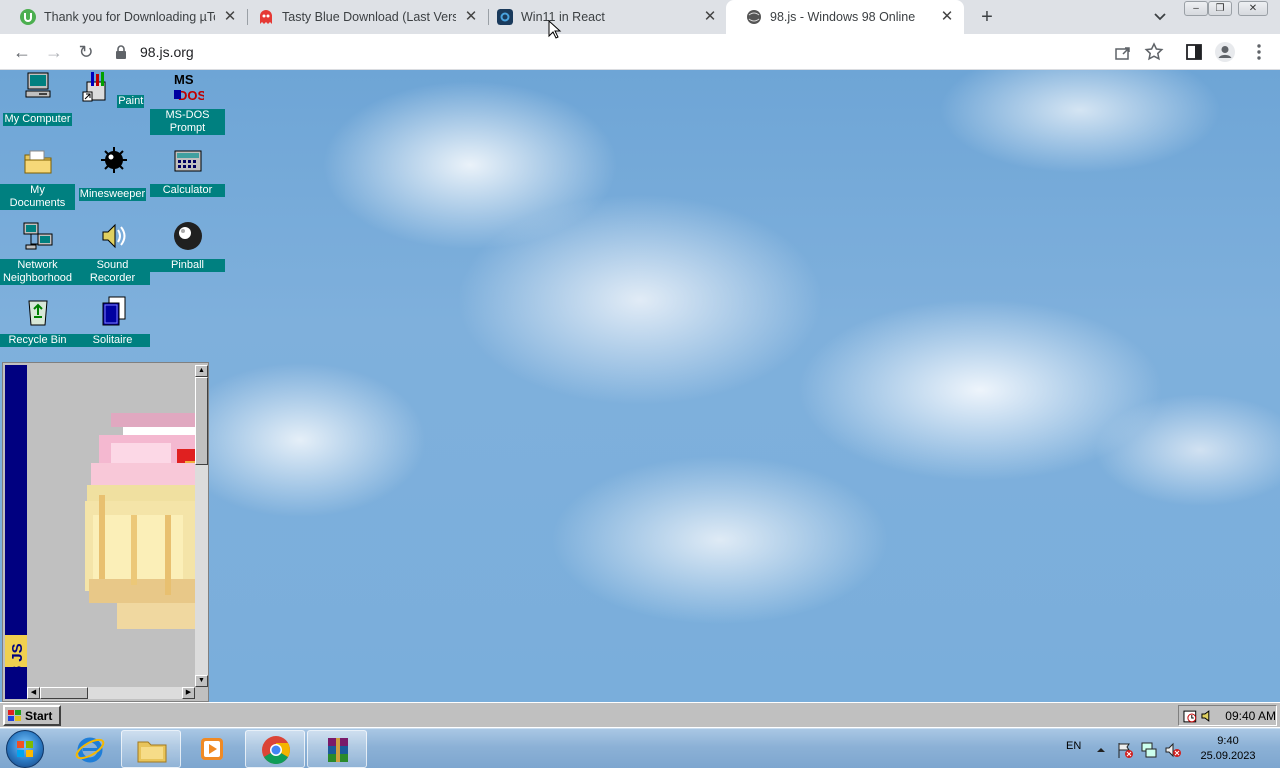 Image resolution: width=1280 pixels, height=768 pixels. I want to click on winrar-icon, so click(338, 750).